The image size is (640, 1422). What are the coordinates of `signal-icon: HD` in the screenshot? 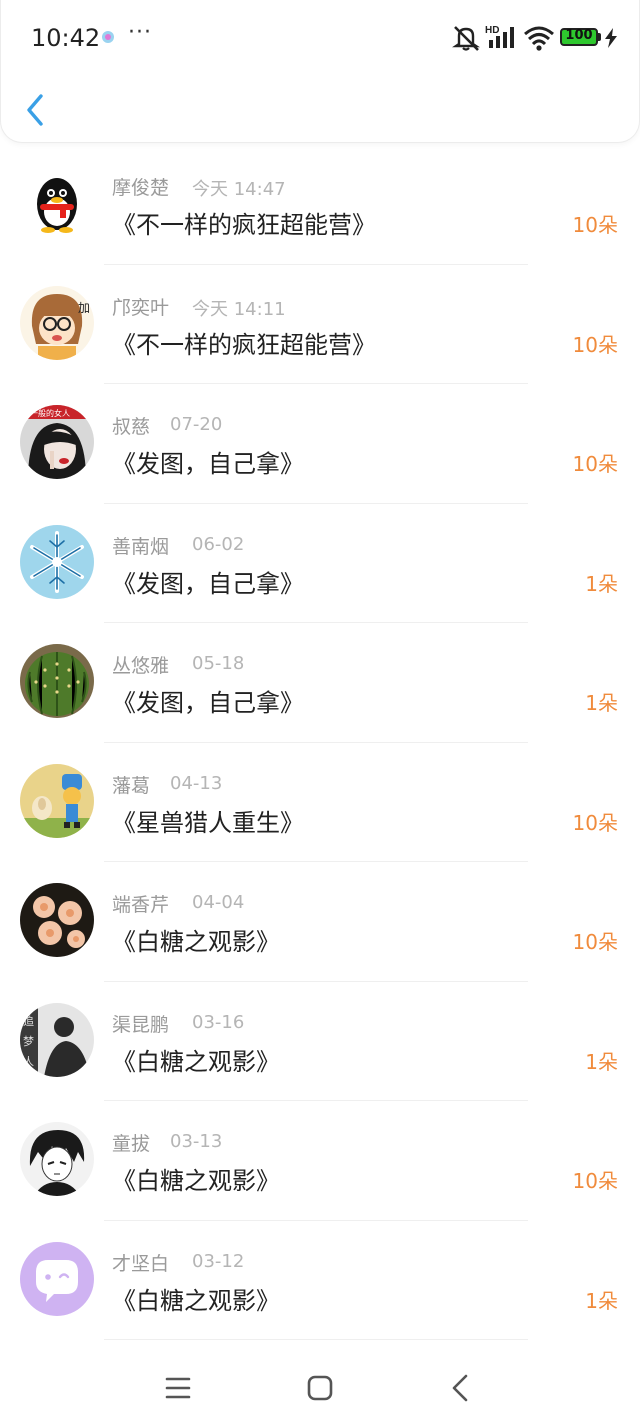 It's located at (499, 36).